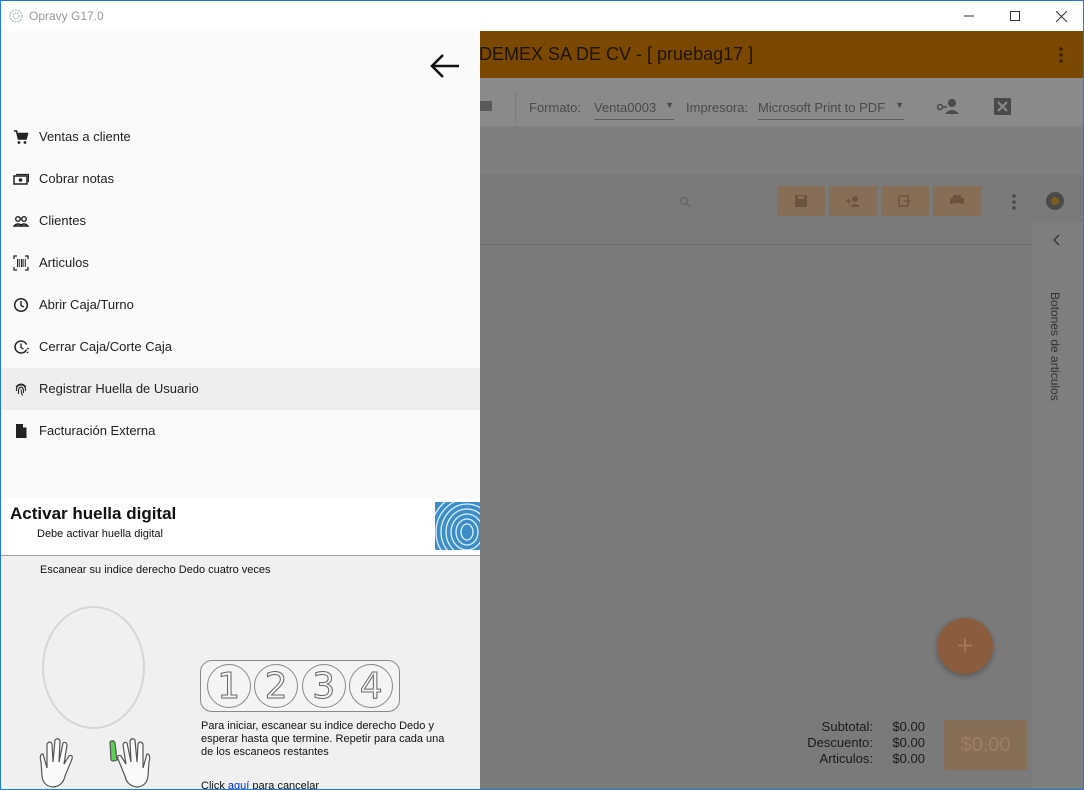  I want to click on dialog-subtitle: Debe activar huella digital, so click(100, 534).